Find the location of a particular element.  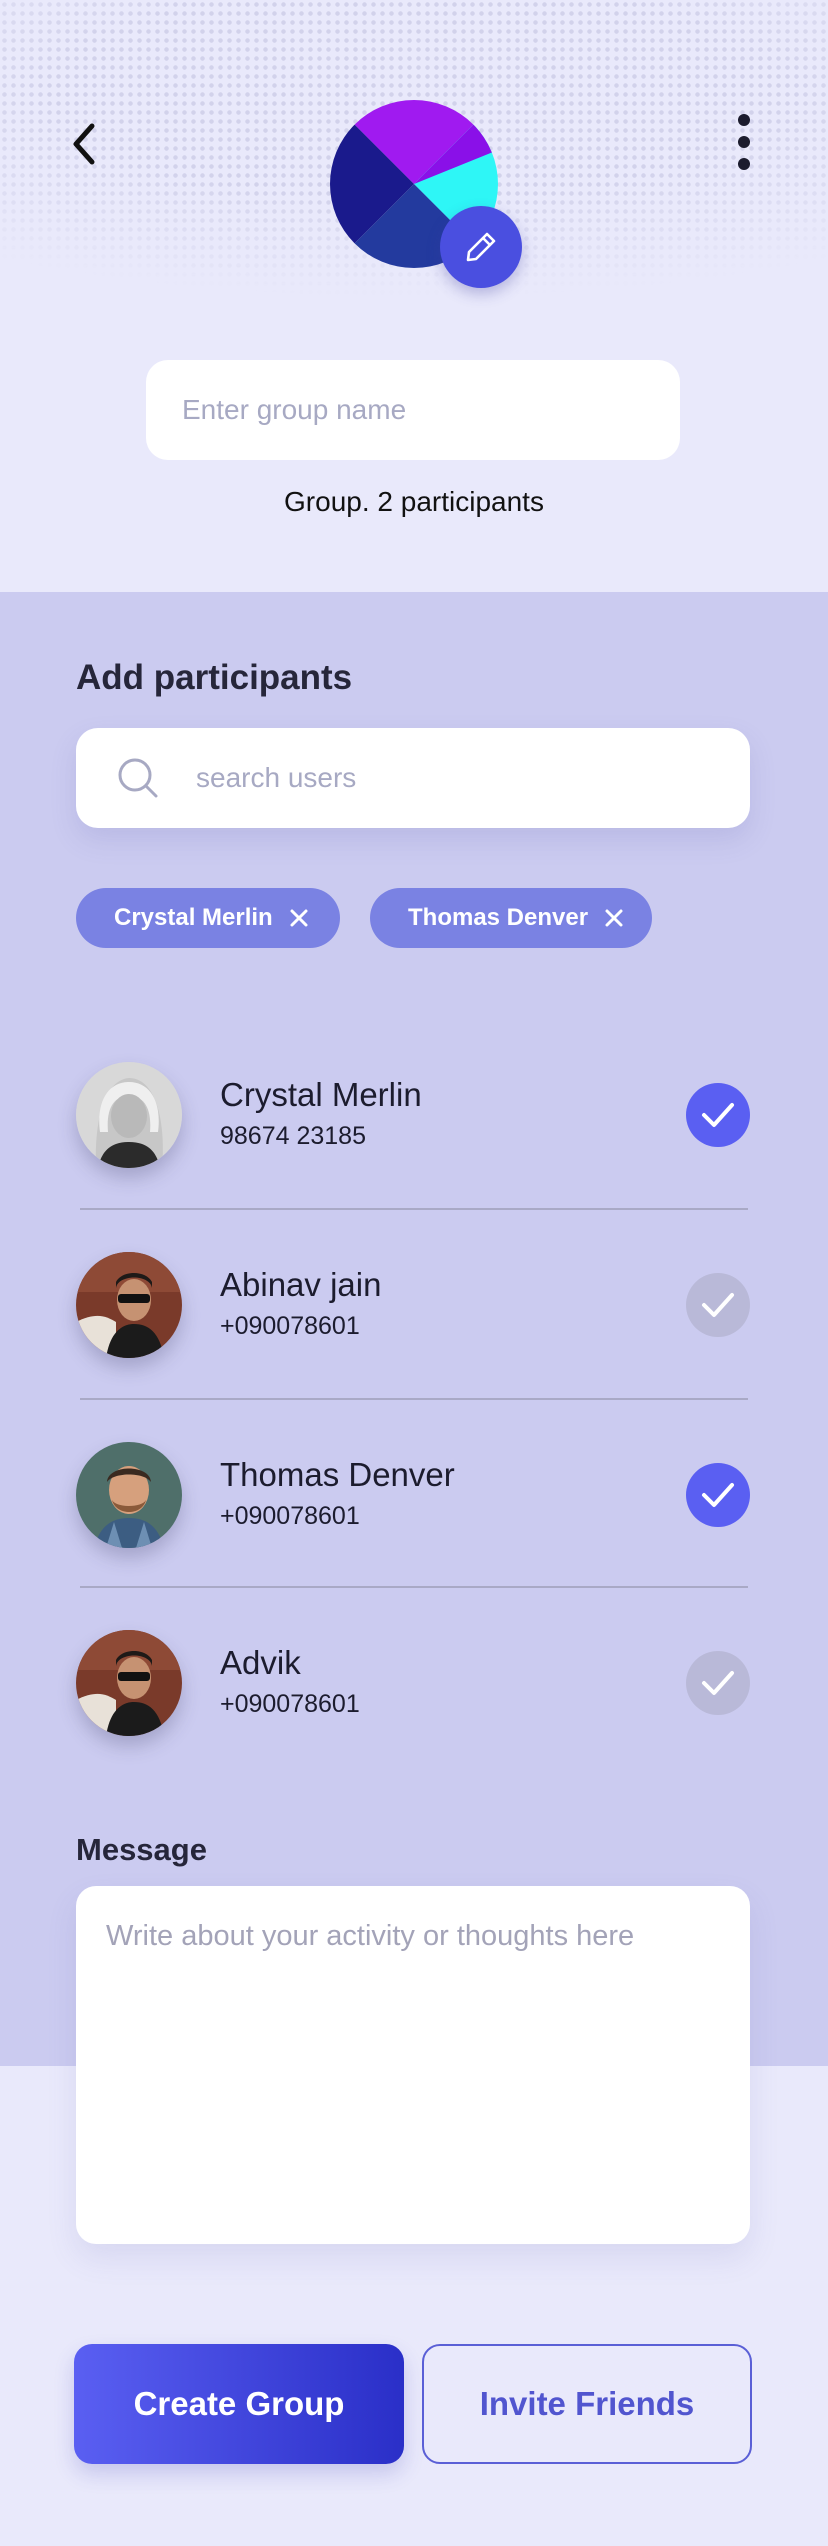

more-vertical-icon is located at coordinates (744, 142).